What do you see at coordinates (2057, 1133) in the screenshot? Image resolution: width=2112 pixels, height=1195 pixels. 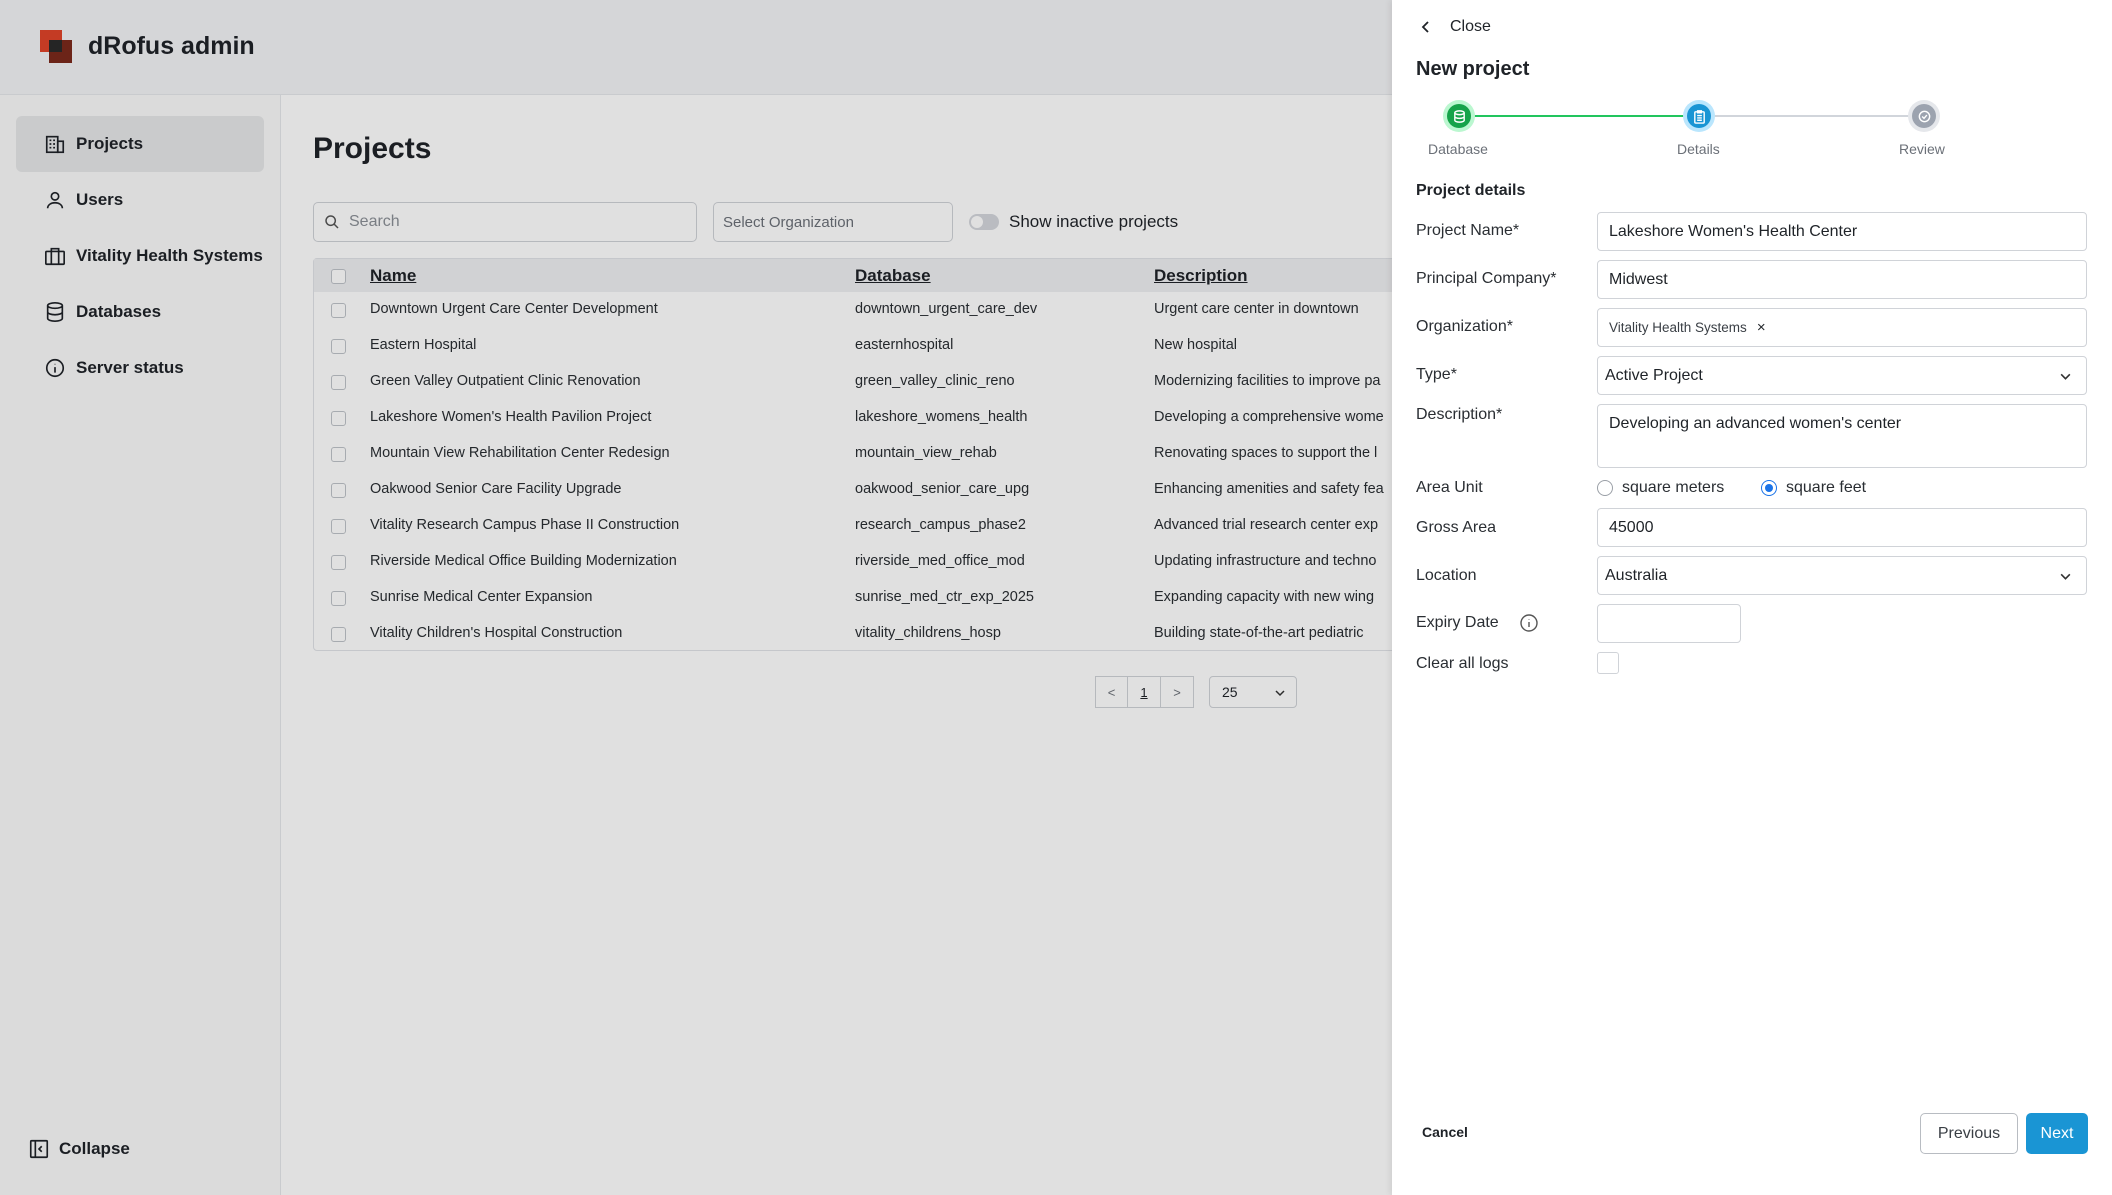 I see `next-button: Next` at bounding box center [2057, 1133].